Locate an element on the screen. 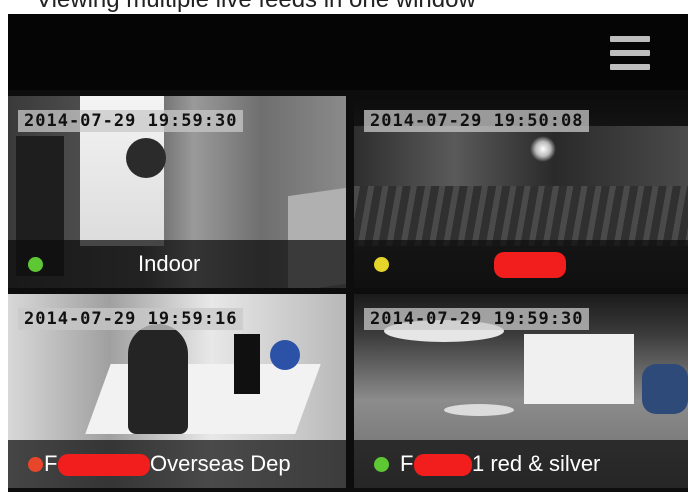 This screenshot has height=492, width=688. camera-name: Indoor is located at coordinates (169, 263).